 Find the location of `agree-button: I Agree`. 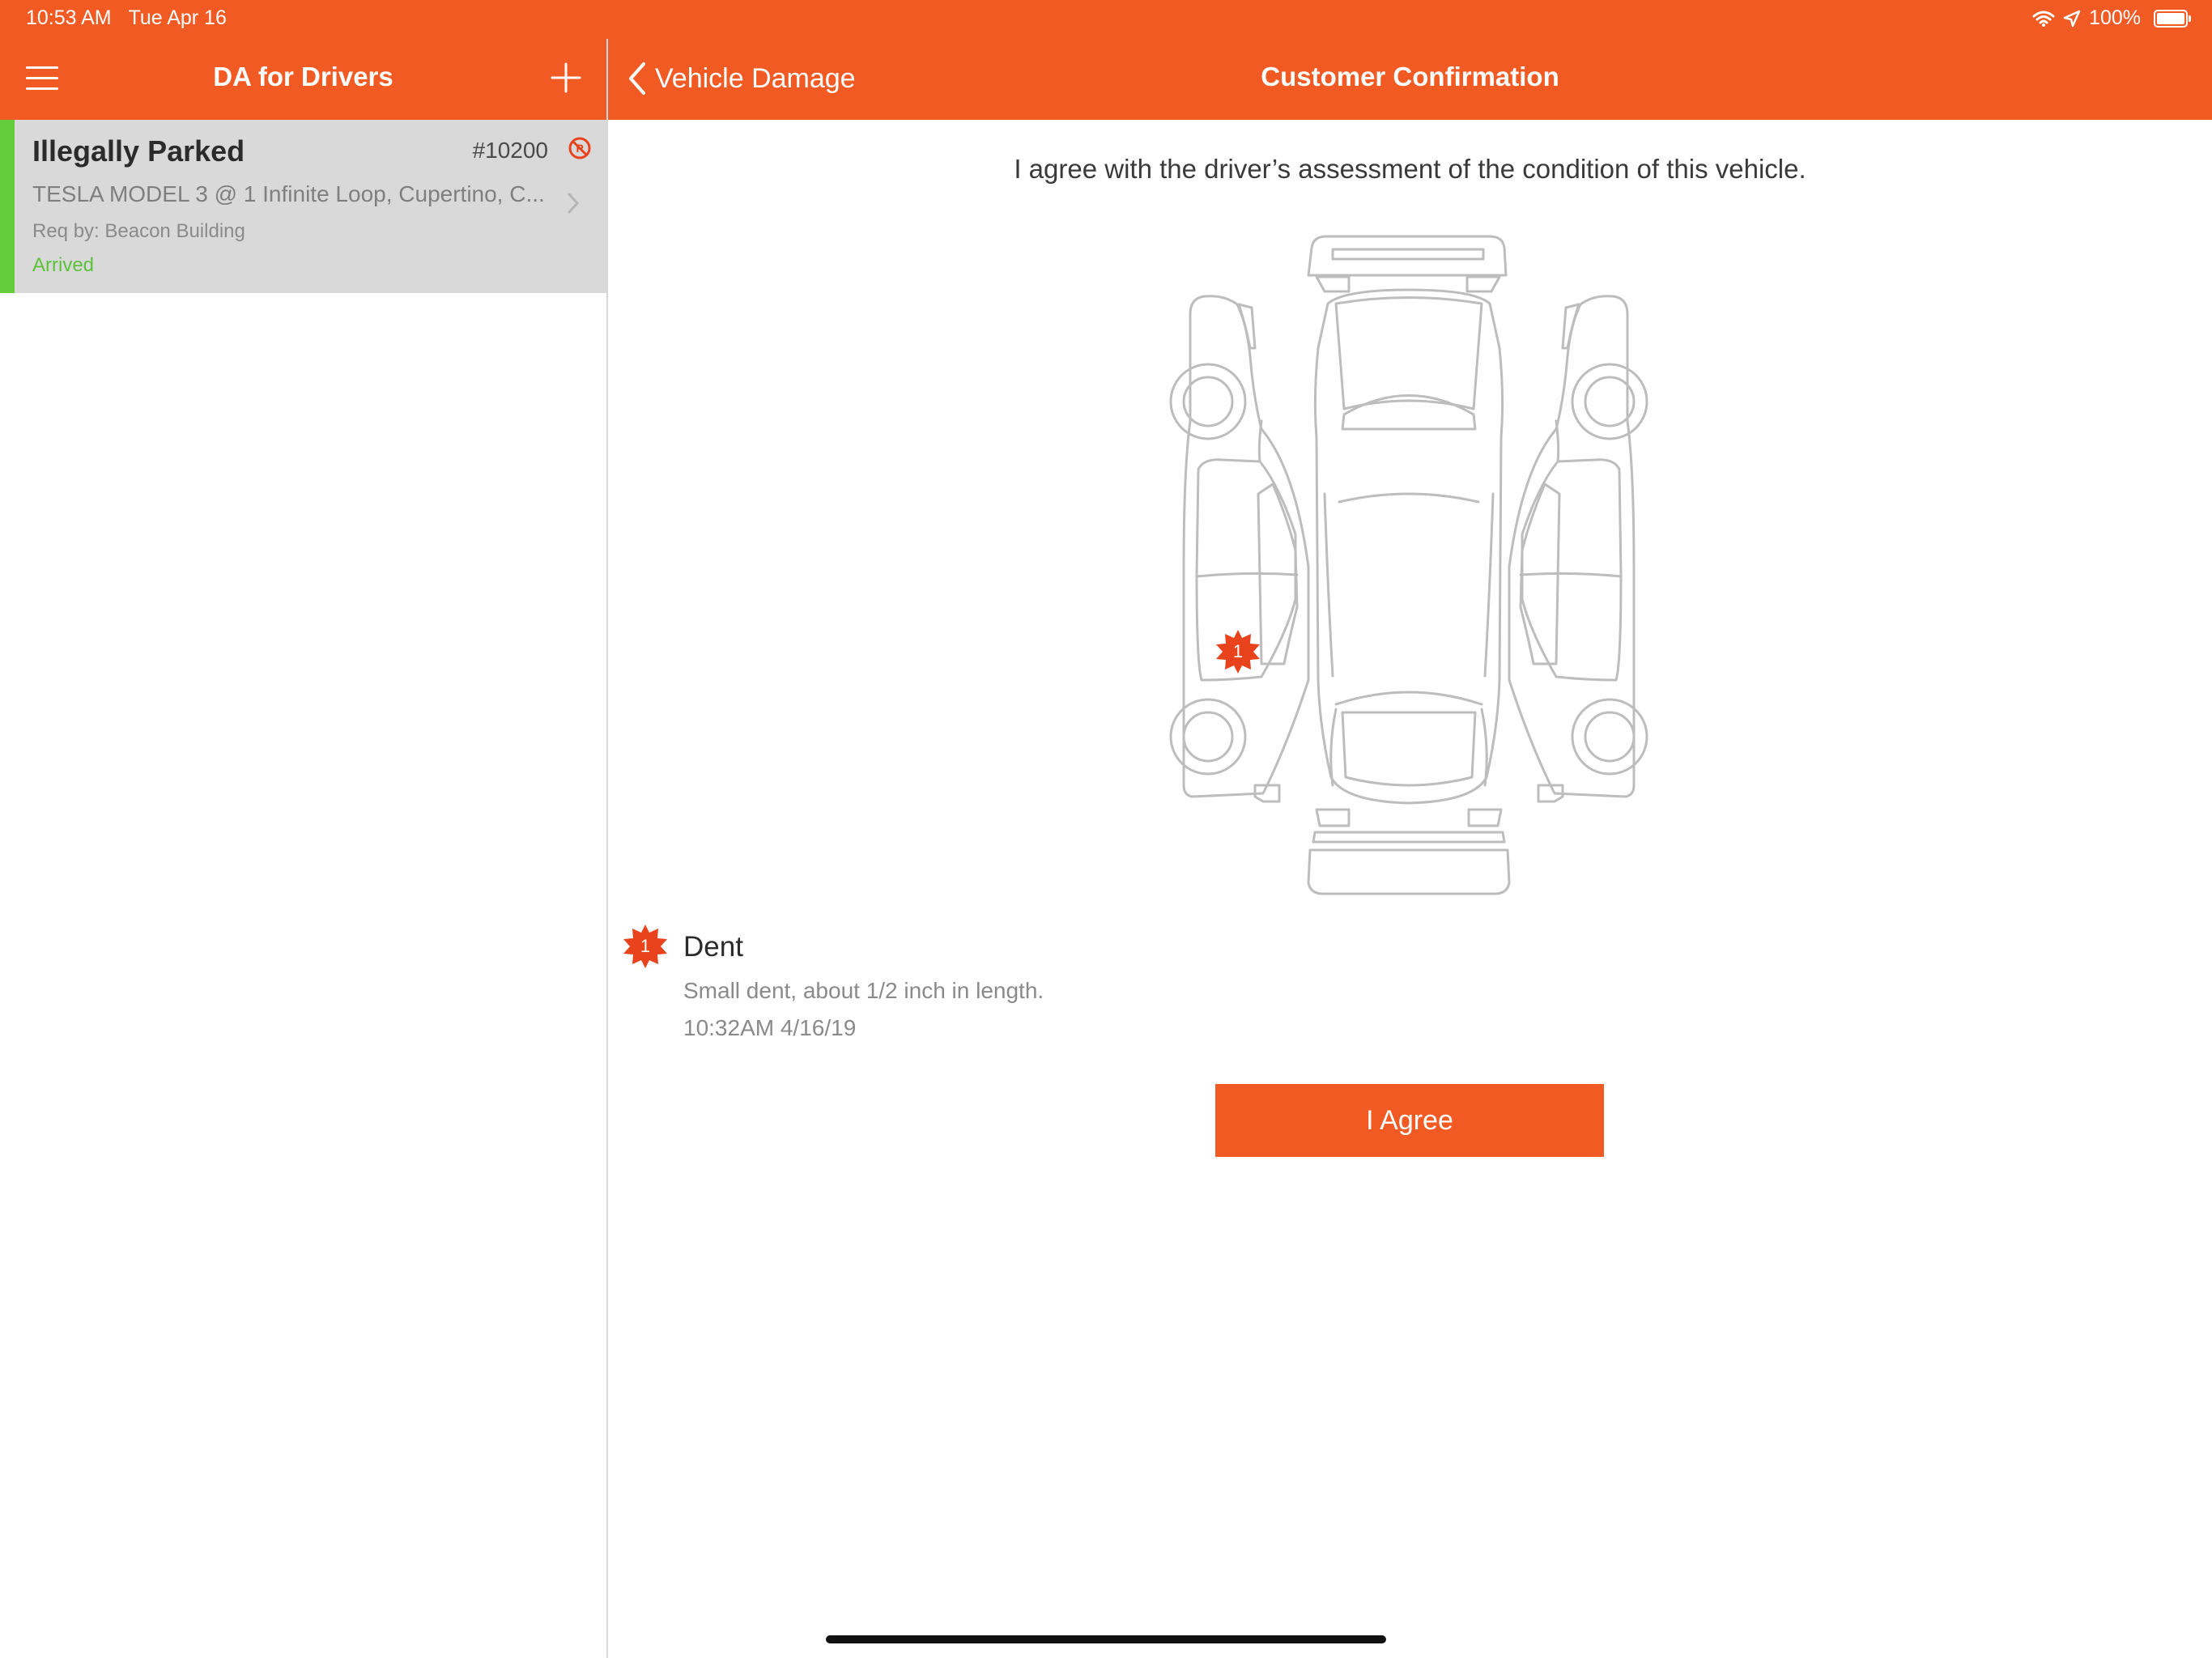

agree-button: I Agree is located at coordinates (1410, 1120).